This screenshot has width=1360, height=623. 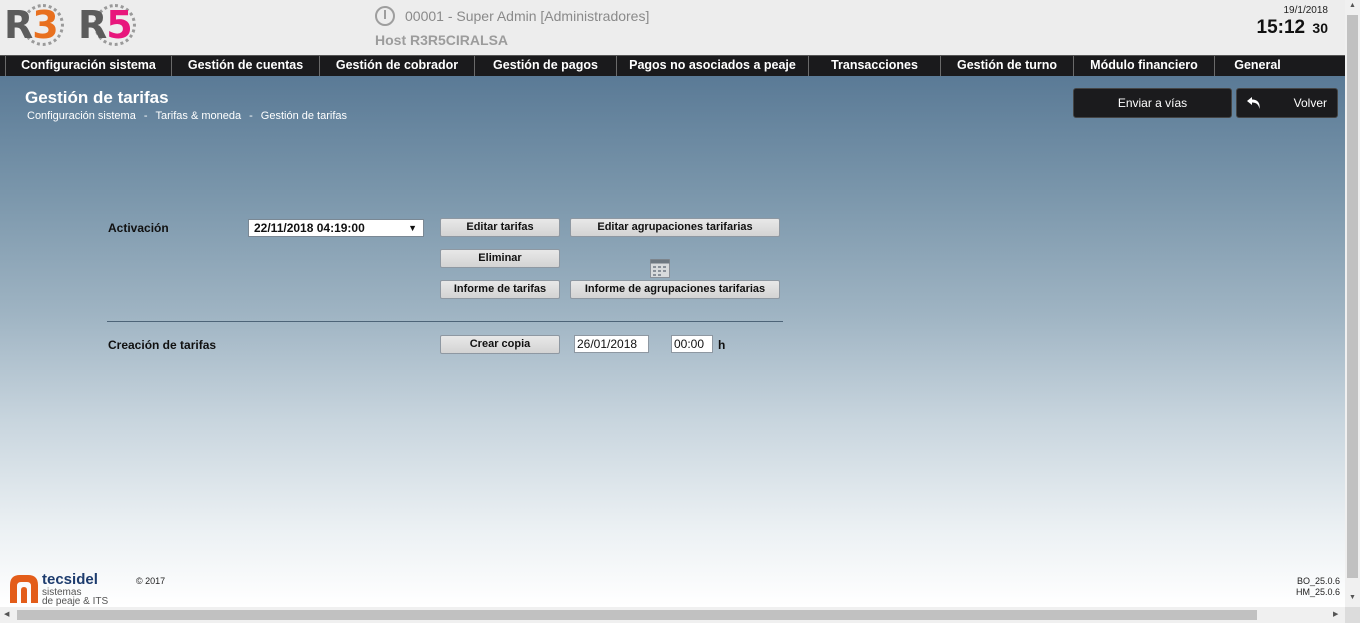 What do you see at coordinates (1253, 103) in the screenshot?
I see `back-arrow-icon` at bounding box center [1253, 103].